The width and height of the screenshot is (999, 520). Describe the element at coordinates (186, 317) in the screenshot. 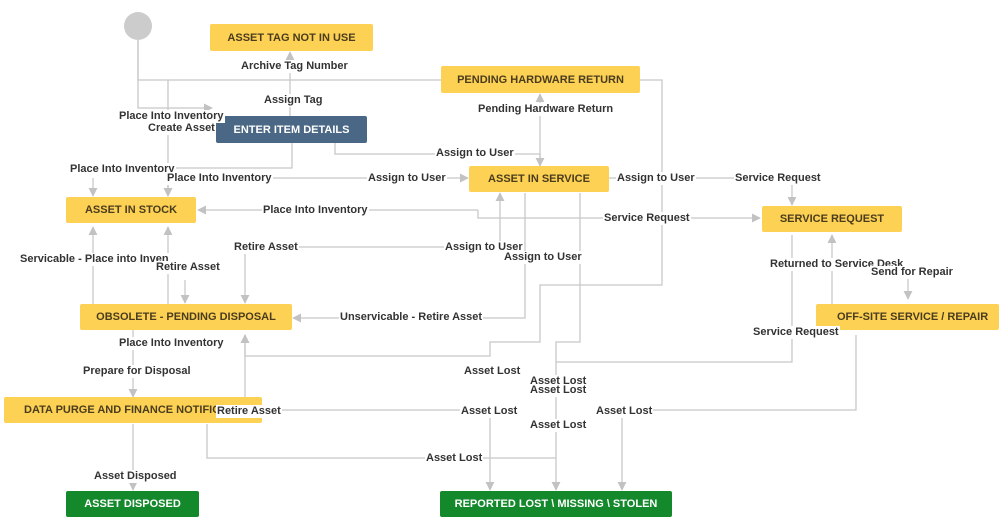

I see `status-obsolete-pending-disposal: OBSOLETE - PENDING DISPOSAL` at that location.